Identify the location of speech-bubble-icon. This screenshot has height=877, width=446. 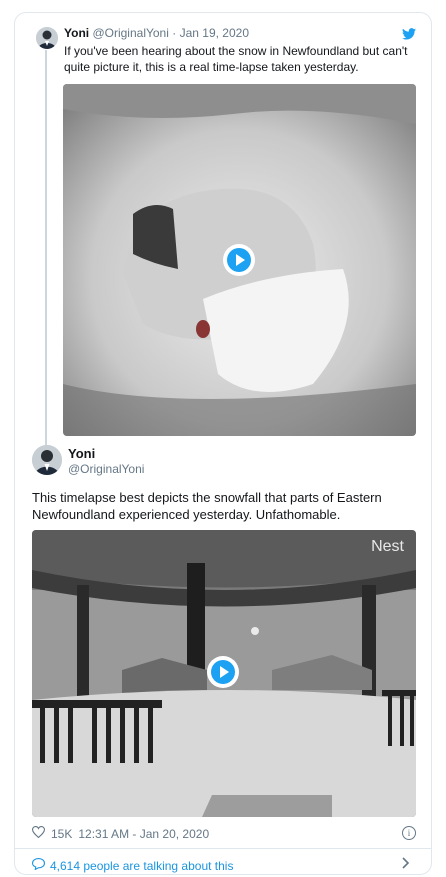
(38, 865).